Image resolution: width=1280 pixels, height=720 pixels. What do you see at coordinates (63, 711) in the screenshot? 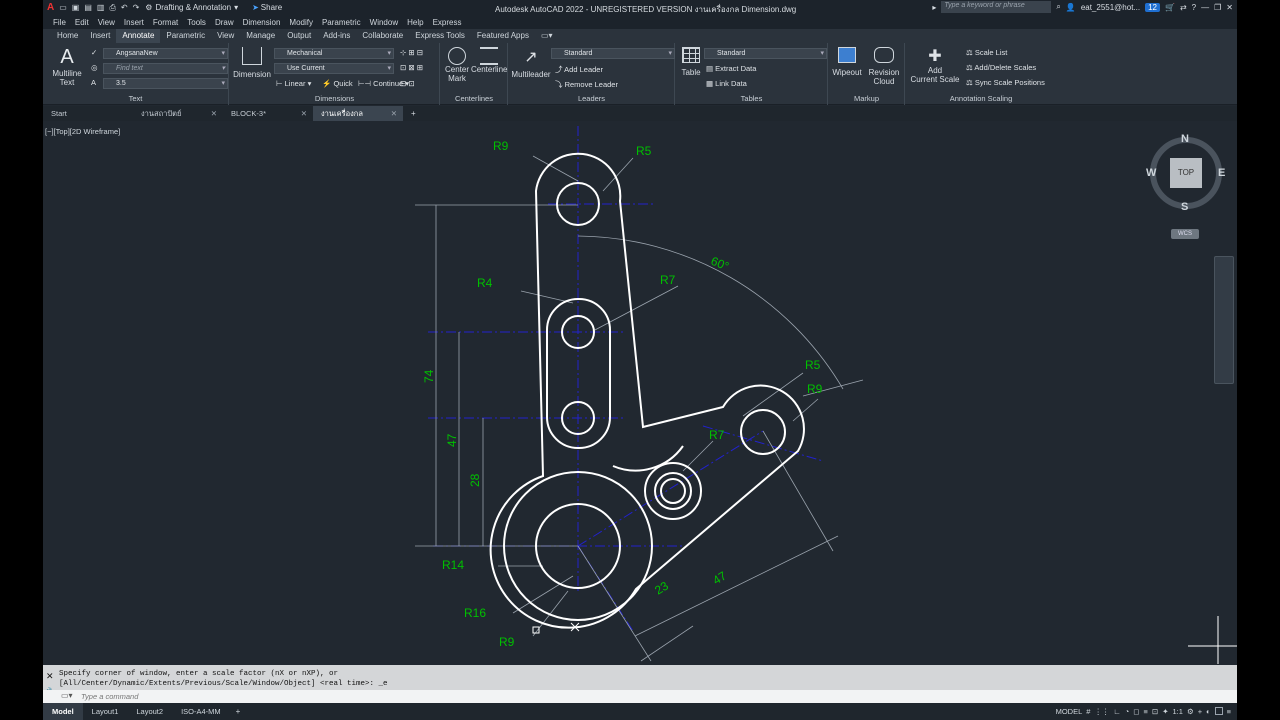
I see `layout-tab-model: Model` at bounding box center [63, 711].